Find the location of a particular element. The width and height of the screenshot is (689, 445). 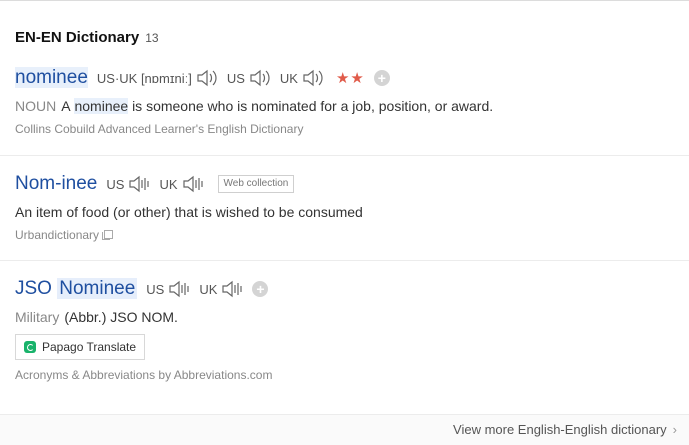

papago-translate-button: Papago Translate is located at coordinates (80, 347).